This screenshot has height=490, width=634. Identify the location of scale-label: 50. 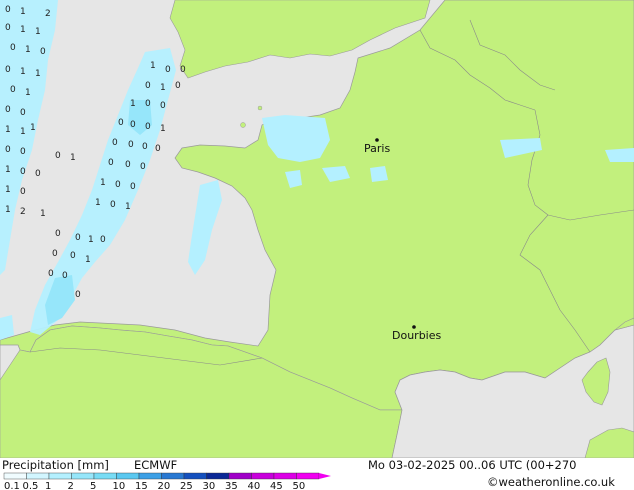
(299, 485).